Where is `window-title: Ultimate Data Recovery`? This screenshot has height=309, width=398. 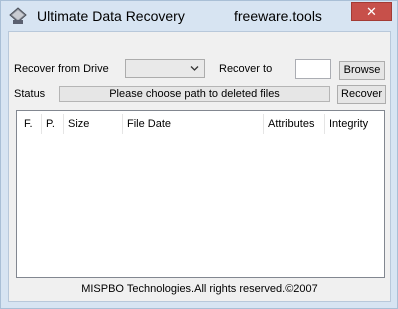
window-title: Ultimate Data Recovery is located at coordinates (111, 16).